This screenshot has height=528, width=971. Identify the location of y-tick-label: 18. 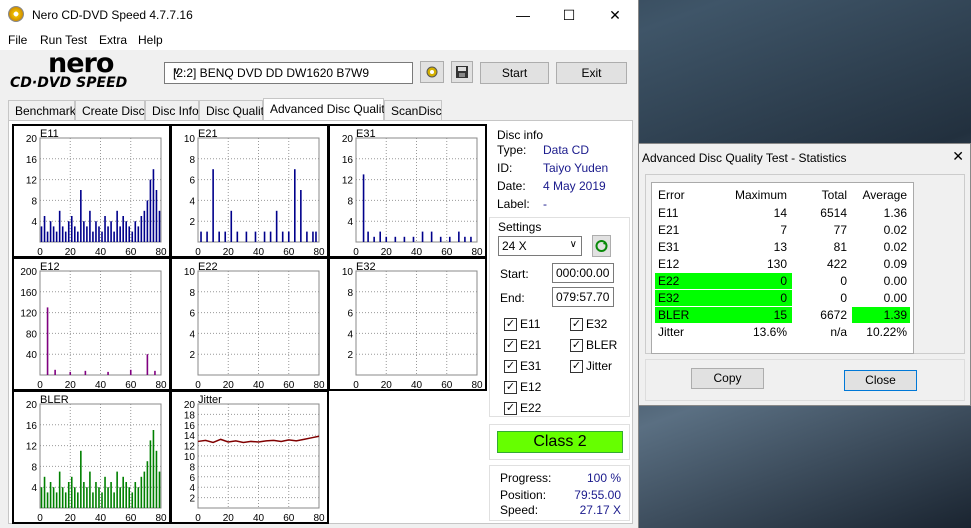
(190, 415).